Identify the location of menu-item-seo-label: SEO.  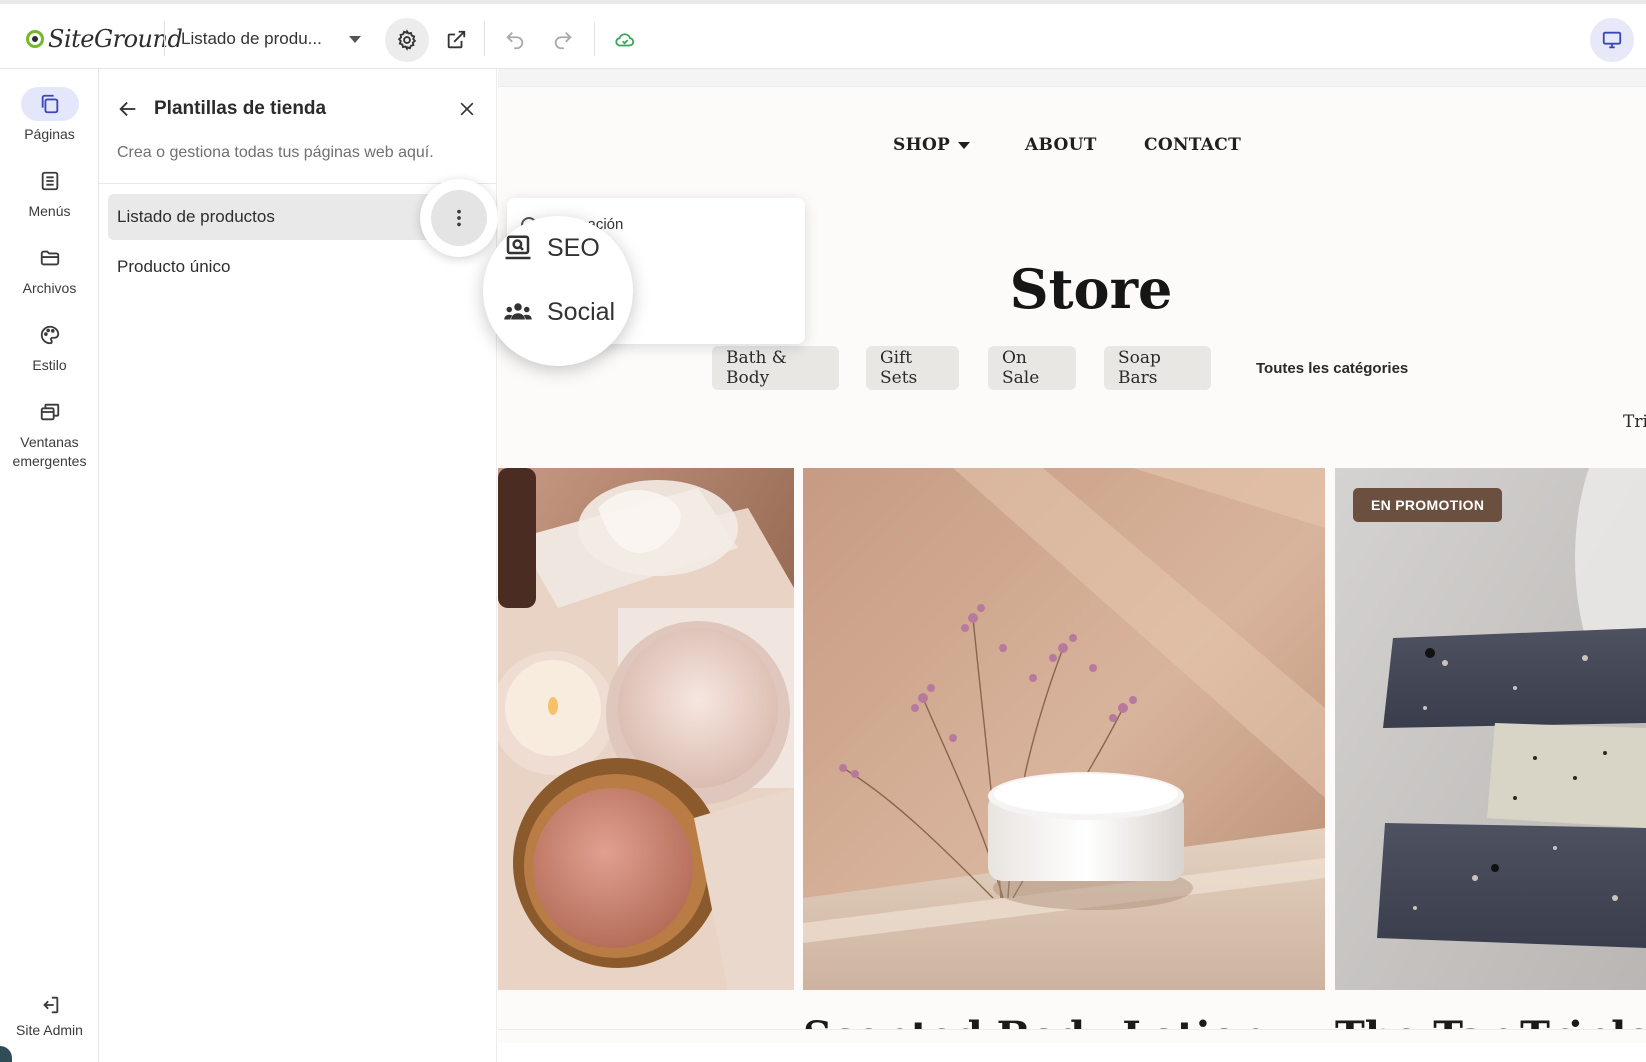
(573, 247).